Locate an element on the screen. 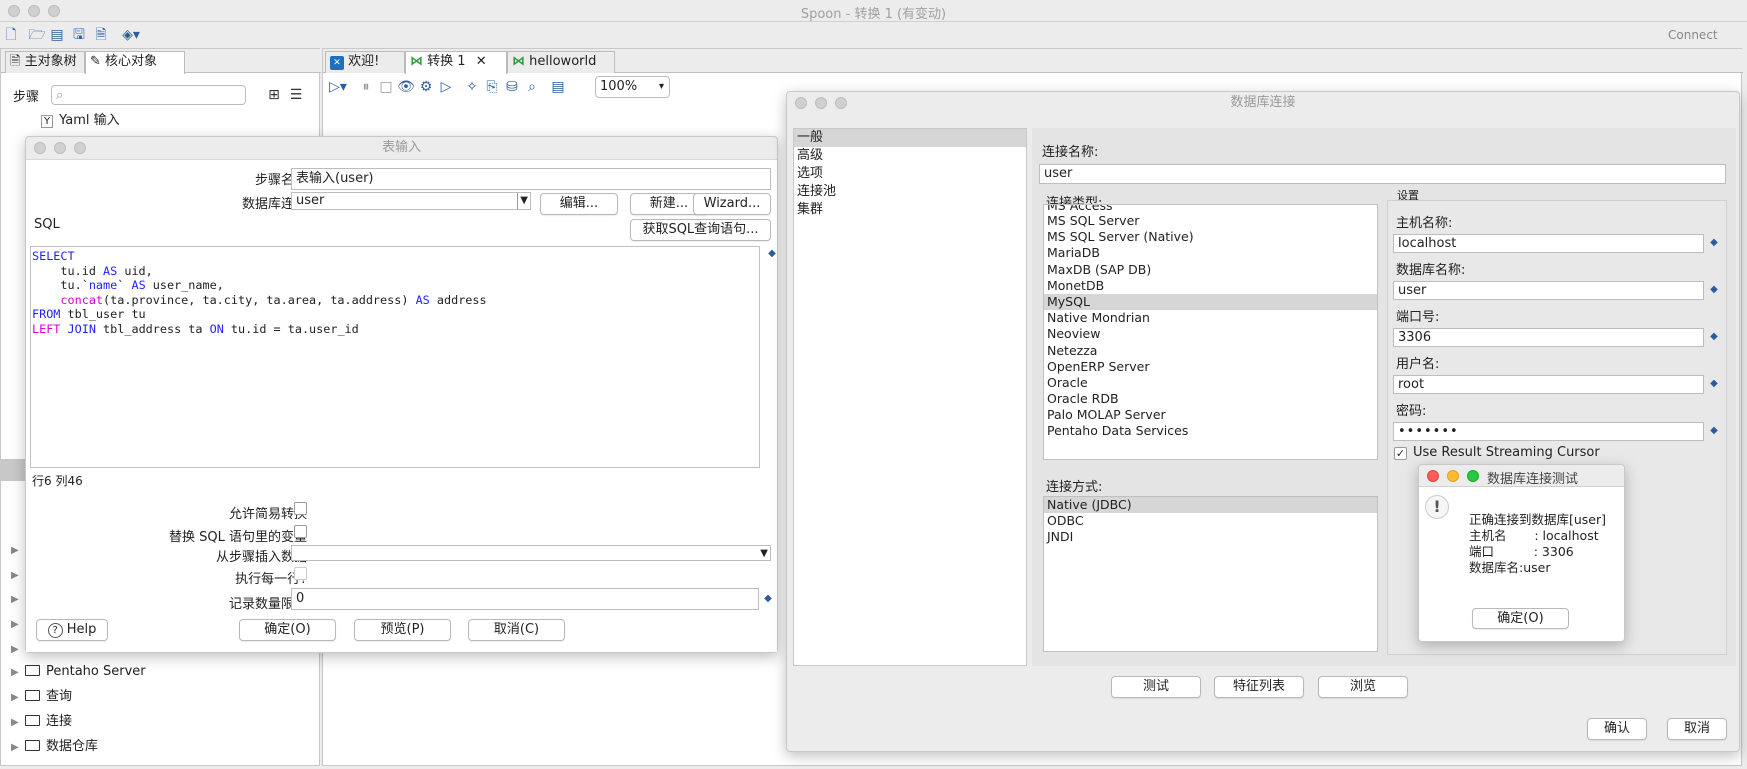 This screenshot has height=769, width=1747. welcome-icon: ✕ is located at coordinates (337, 63).